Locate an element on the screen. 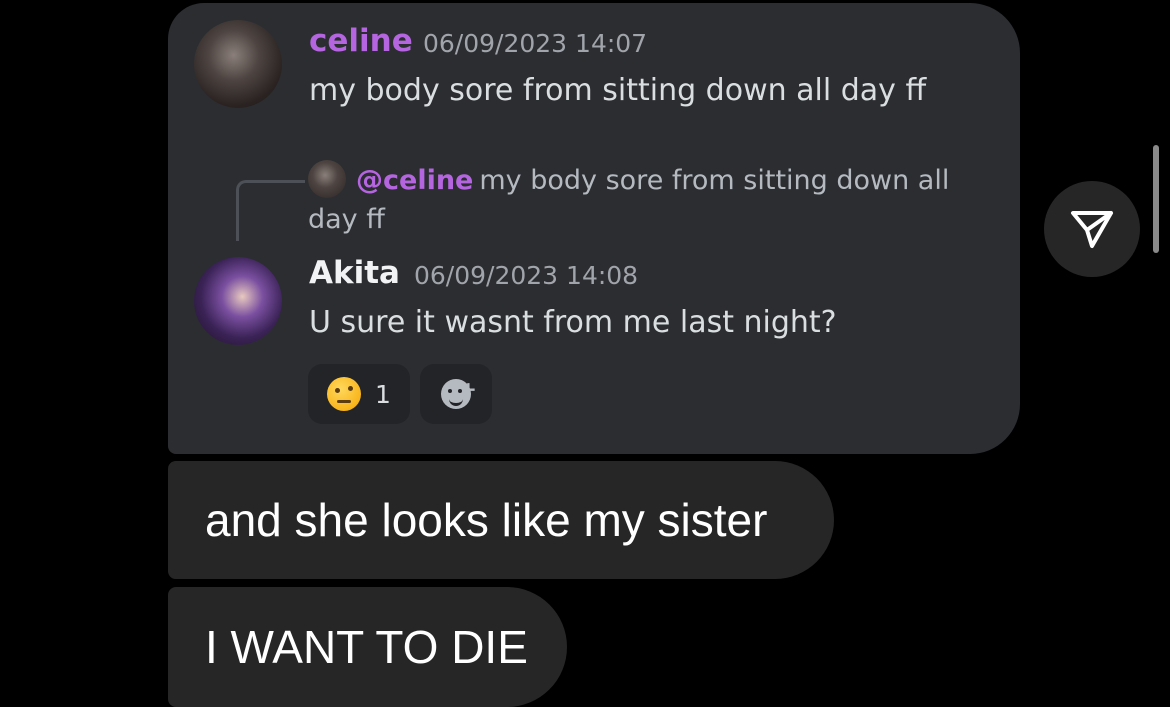 This screenshot has width=1170, height=707. reply-connector-line is located at coordinates (270, 210).